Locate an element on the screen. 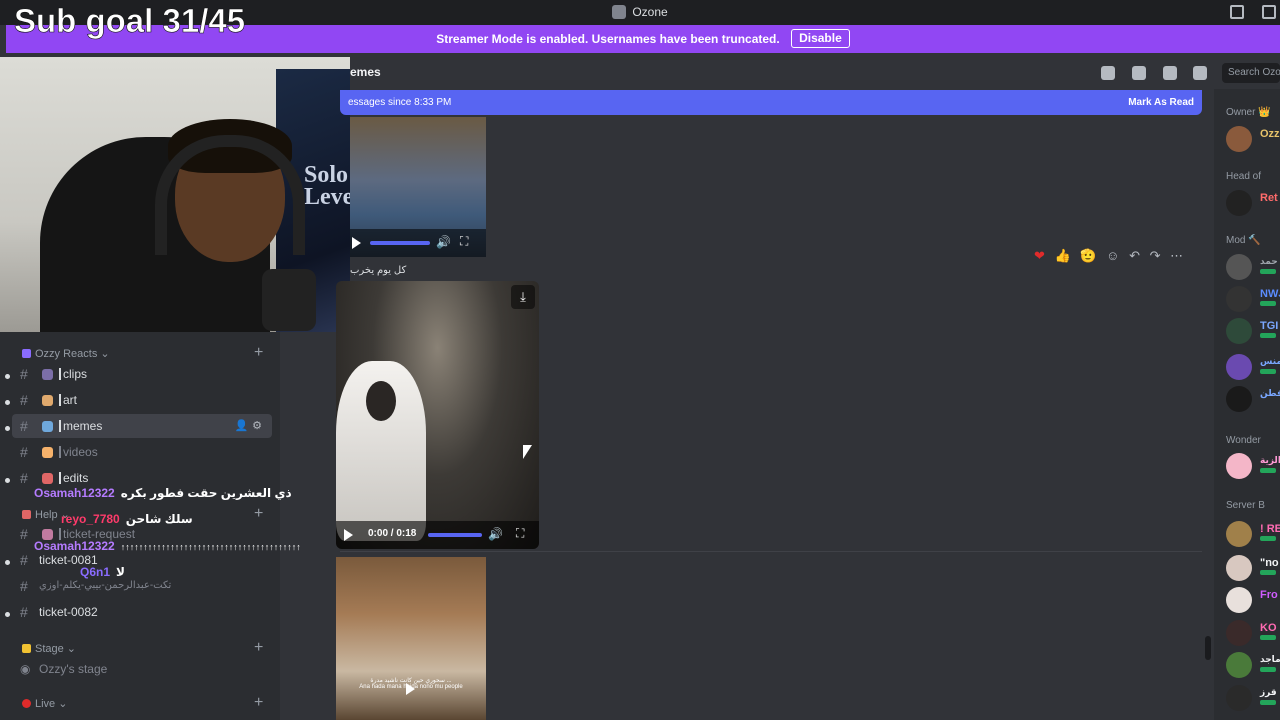 The width and height of the screenshot is (1280, 720). salute-reaction-icon: 🫡 is located at coordinates (1088, 256).